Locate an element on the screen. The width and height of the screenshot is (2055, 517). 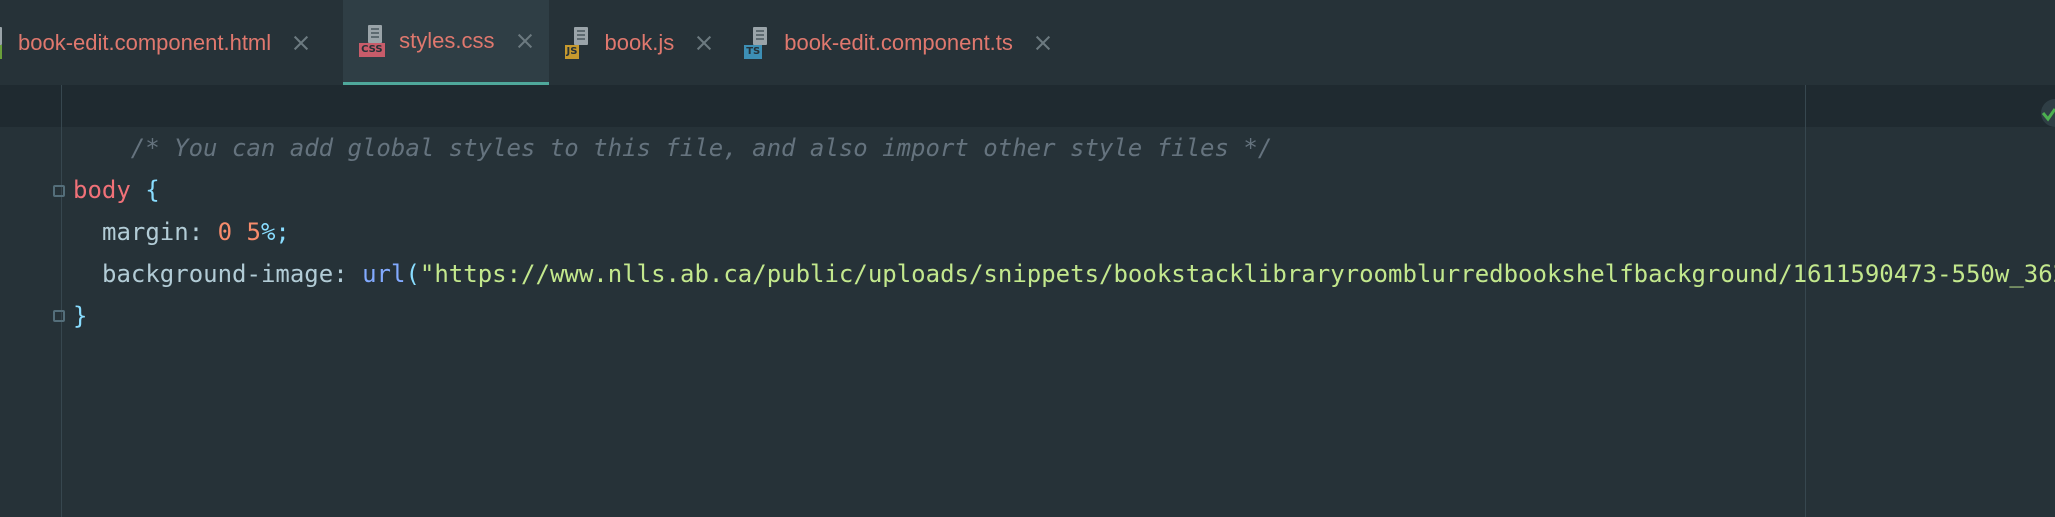
open-brace: { is located at coordinates (145, 190).